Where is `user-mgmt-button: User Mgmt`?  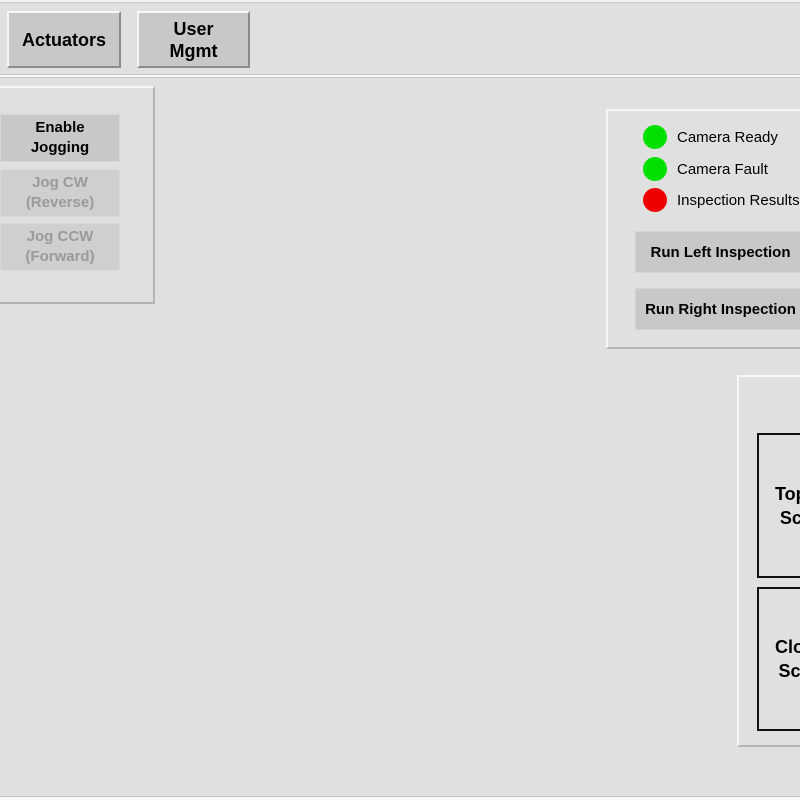 user-mgmt-button: User Mgmt is located at coordinates (193, 39).